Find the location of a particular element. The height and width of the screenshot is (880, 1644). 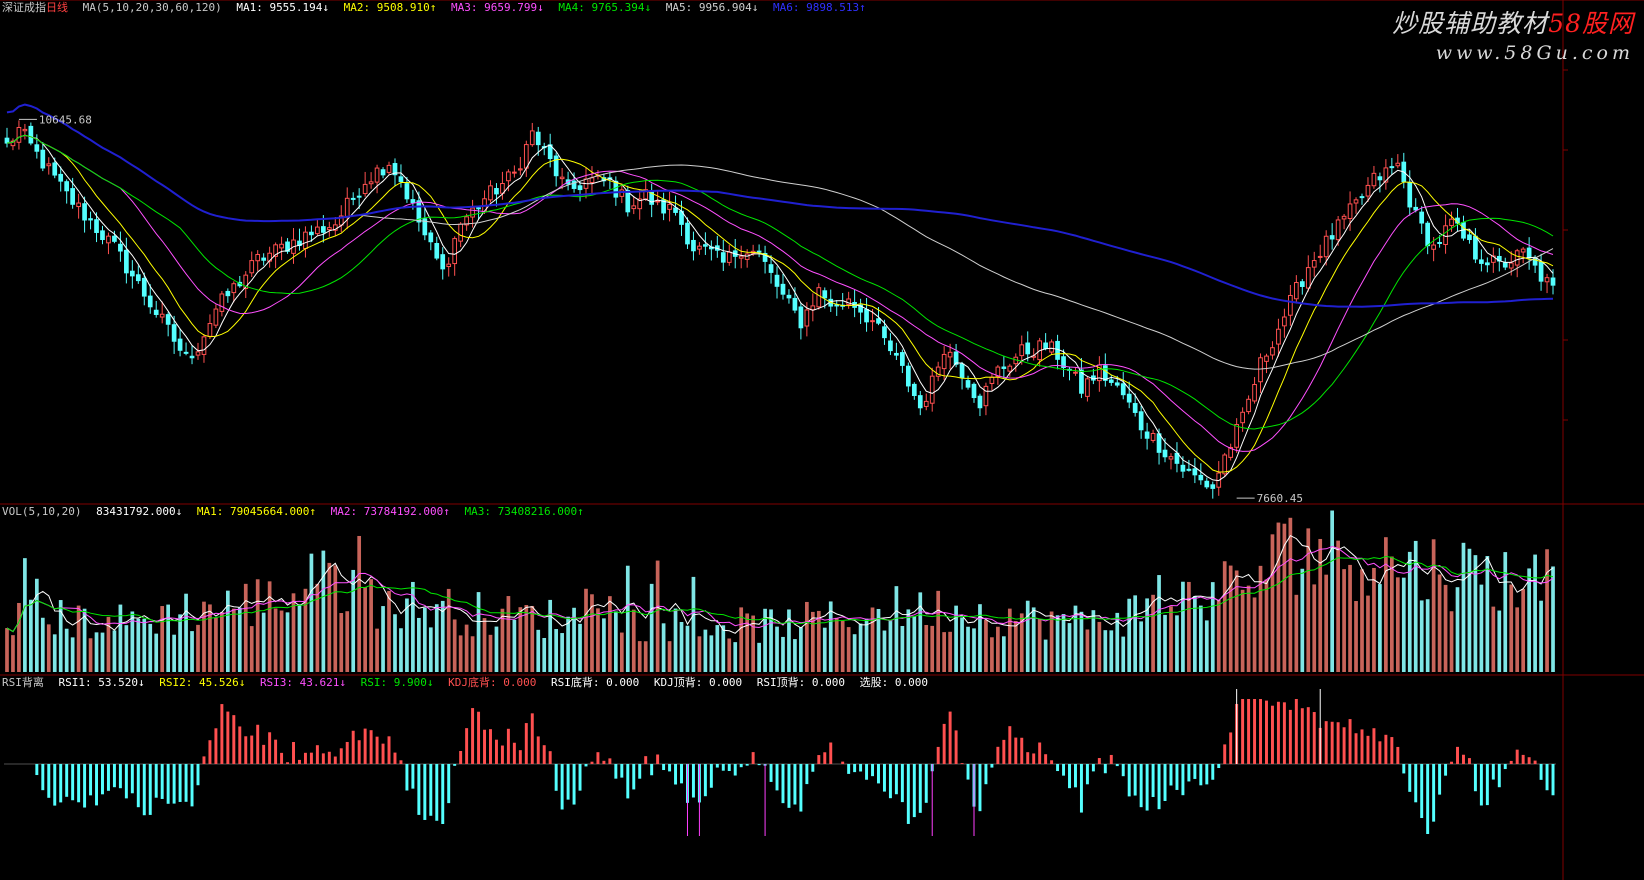

vol-ma2: MA2: 73784192.000↑ is located at coordinates (390, 511).